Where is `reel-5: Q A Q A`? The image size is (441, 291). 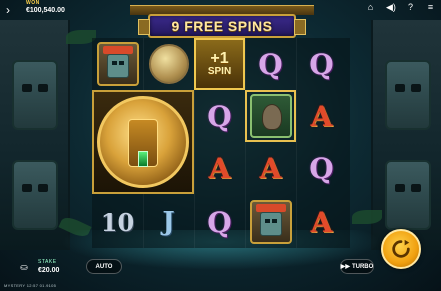
reel-5: Q A Q A is located at coordinates (321, 143).